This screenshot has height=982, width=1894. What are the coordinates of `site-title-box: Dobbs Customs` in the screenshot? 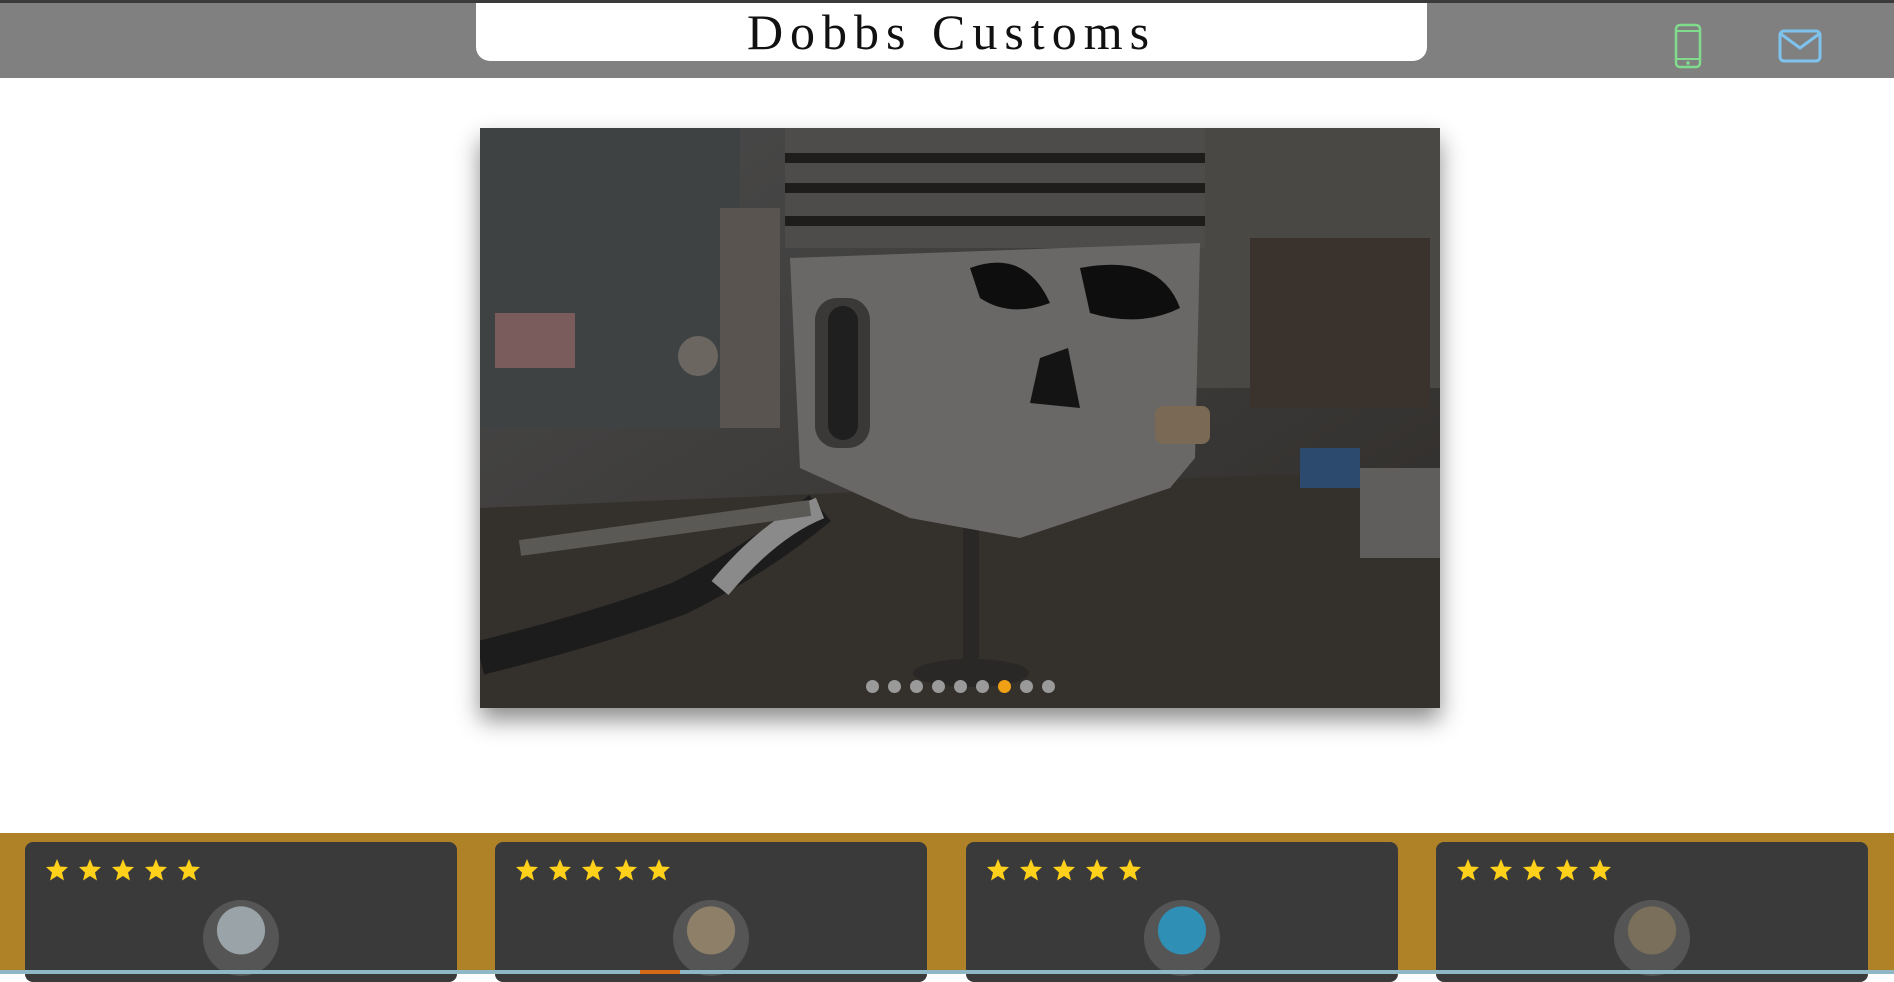 It's located at (951, 32).